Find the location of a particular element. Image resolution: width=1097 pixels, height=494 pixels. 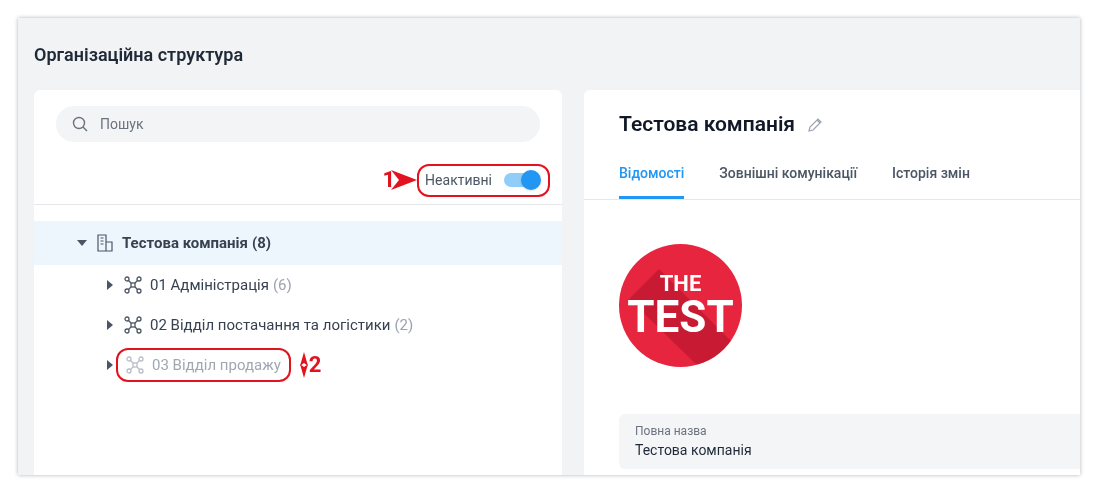

tree-item-label: 03 Відділ продажу is located at coordinates (216, 365).